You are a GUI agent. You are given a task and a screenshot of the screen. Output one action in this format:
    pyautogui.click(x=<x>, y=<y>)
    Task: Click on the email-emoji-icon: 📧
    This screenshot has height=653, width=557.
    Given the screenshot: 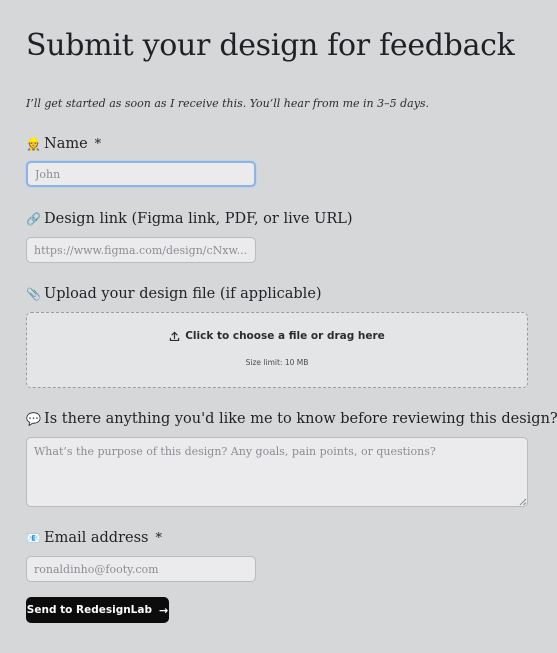 What is the action you would take?
    pyautogui.click(x=33, y=538)
    